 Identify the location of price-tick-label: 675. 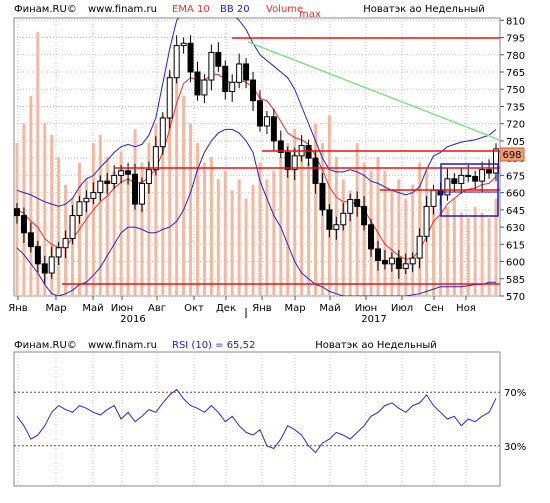
(515, 176).